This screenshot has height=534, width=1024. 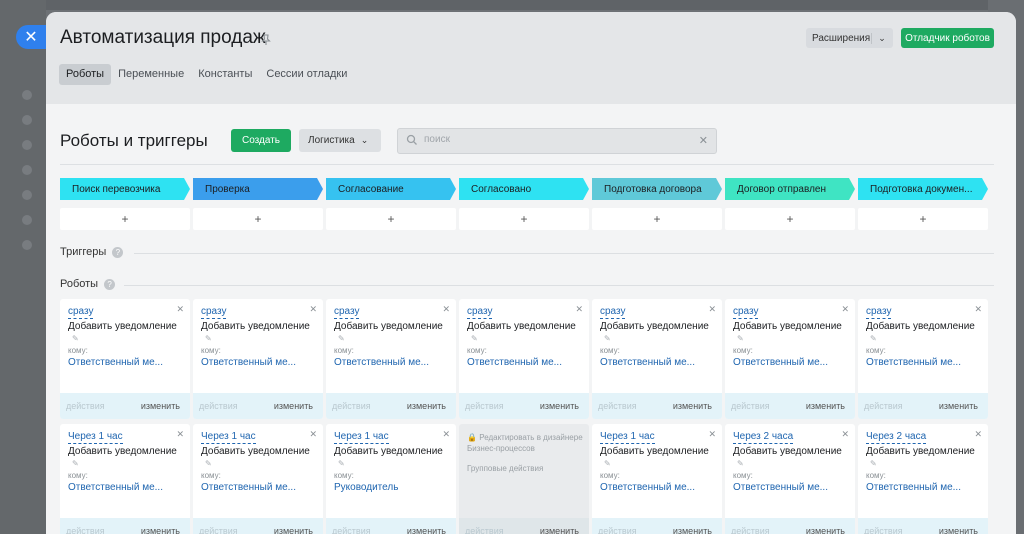 What do you see at coordinates (849, 38) in the screenshot?
I see `extensions-button: Расширения ⌄` at bounding box center [849, 38].